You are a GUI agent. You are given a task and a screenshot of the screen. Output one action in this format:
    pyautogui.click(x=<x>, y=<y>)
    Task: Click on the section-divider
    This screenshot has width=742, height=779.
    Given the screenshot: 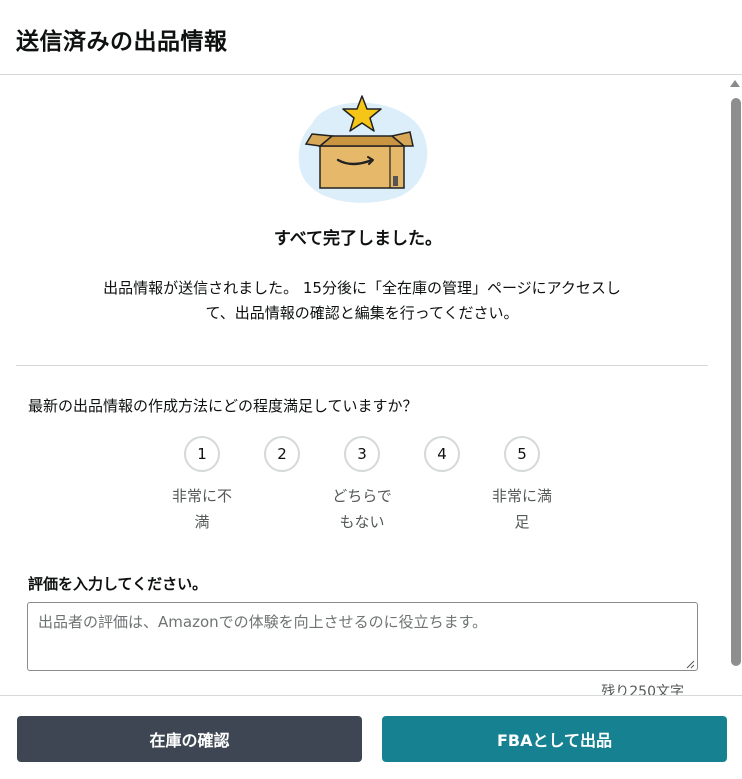 What is the action you would take?
    pyautogui.click(x=362, y=365)
    